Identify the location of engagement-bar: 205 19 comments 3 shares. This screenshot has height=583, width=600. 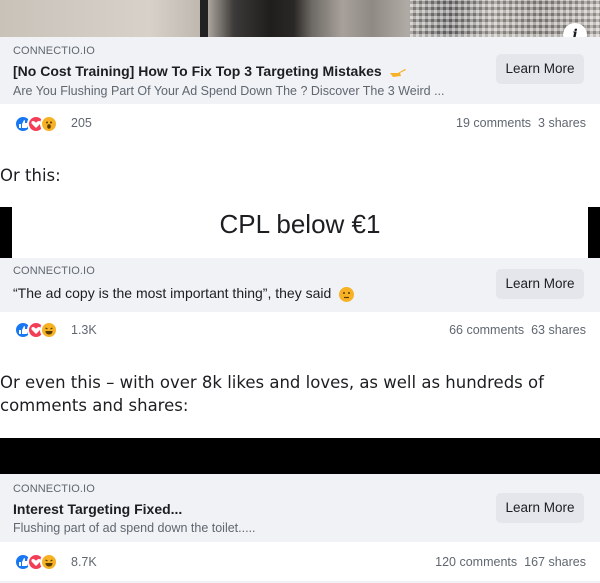
(300, 123).